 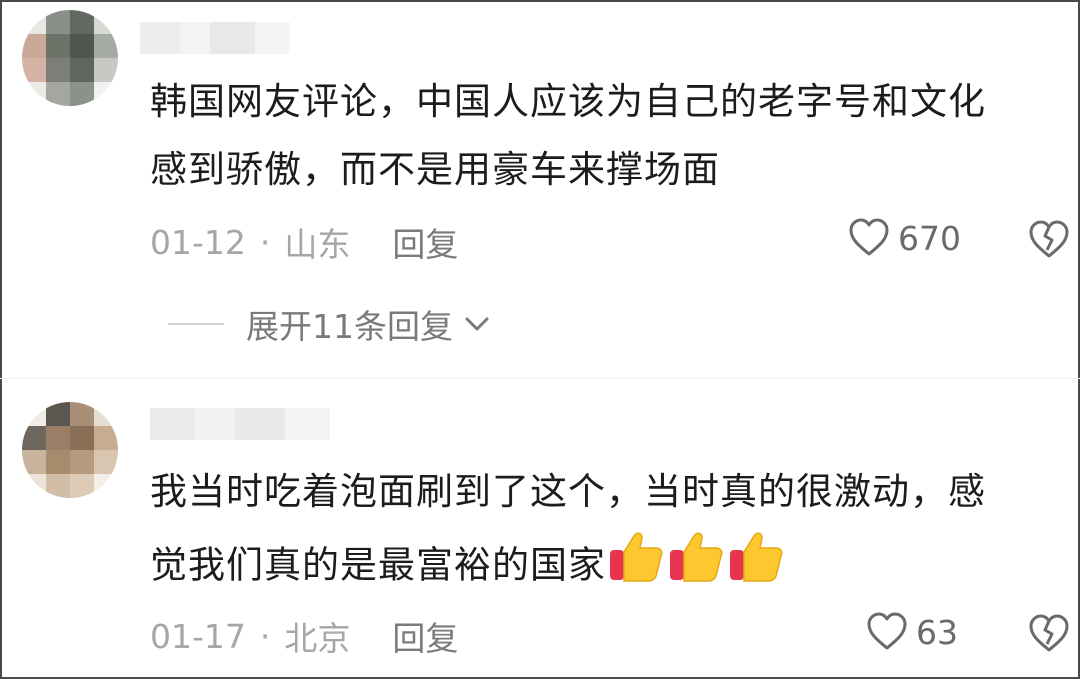 I want to click on comment-location: 北京, so click(x=317, y=638).